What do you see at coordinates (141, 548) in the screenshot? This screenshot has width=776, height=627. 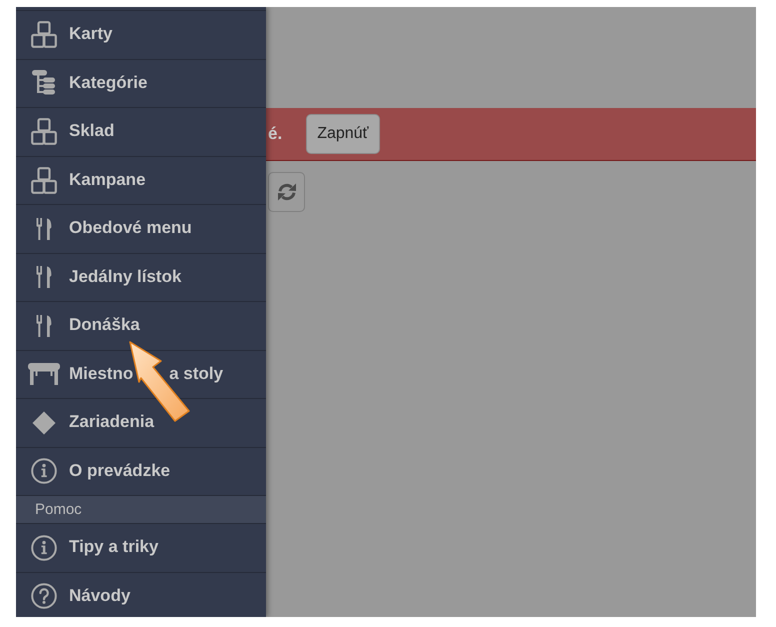 I see `nav-item: Tipy a triky` at bounding box center [141, 548].